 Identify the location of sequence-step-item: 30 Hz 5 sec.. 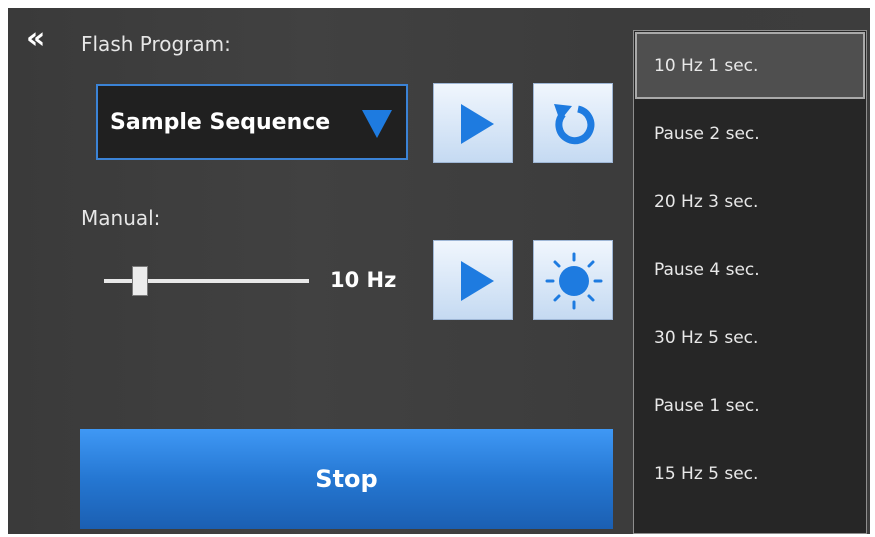
(750, 338).